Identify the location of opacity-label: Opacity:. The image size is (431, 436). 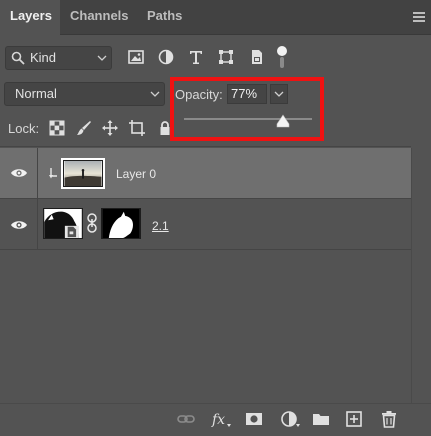
(199, 94).